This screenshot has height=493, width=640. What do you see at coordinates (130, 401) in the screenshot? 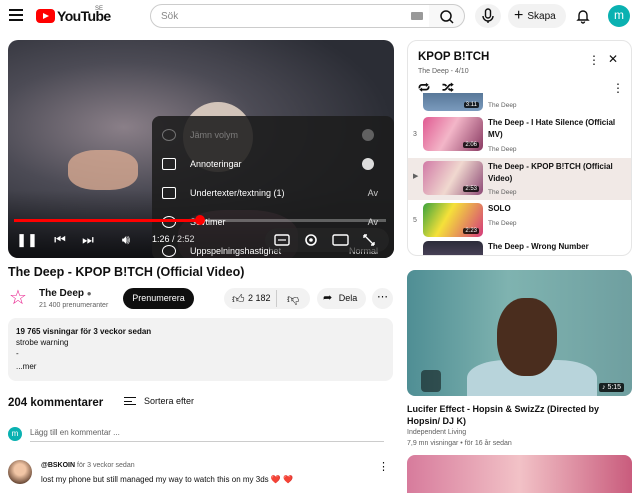
I see `sort-icon` at bounding box center [130, 401].